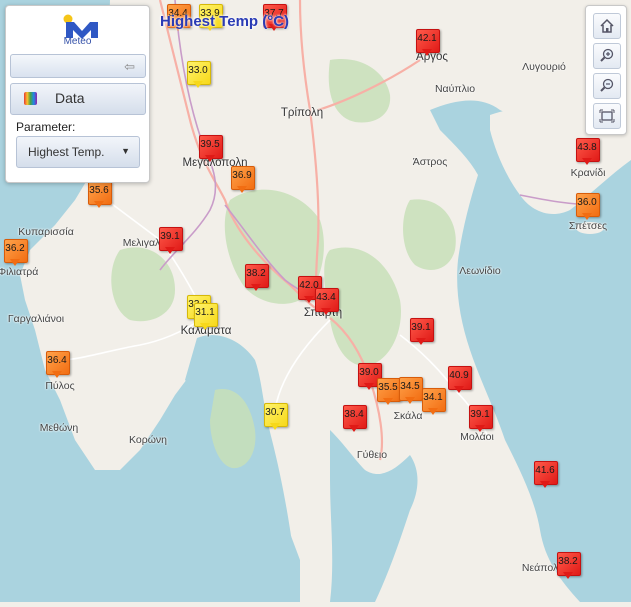 This screenshot has width=631, height=607. What do you see at coordinates (544, 67) in the screenshot?
I see `place-label: Λυγουριό` at bounding box center [544, 67].